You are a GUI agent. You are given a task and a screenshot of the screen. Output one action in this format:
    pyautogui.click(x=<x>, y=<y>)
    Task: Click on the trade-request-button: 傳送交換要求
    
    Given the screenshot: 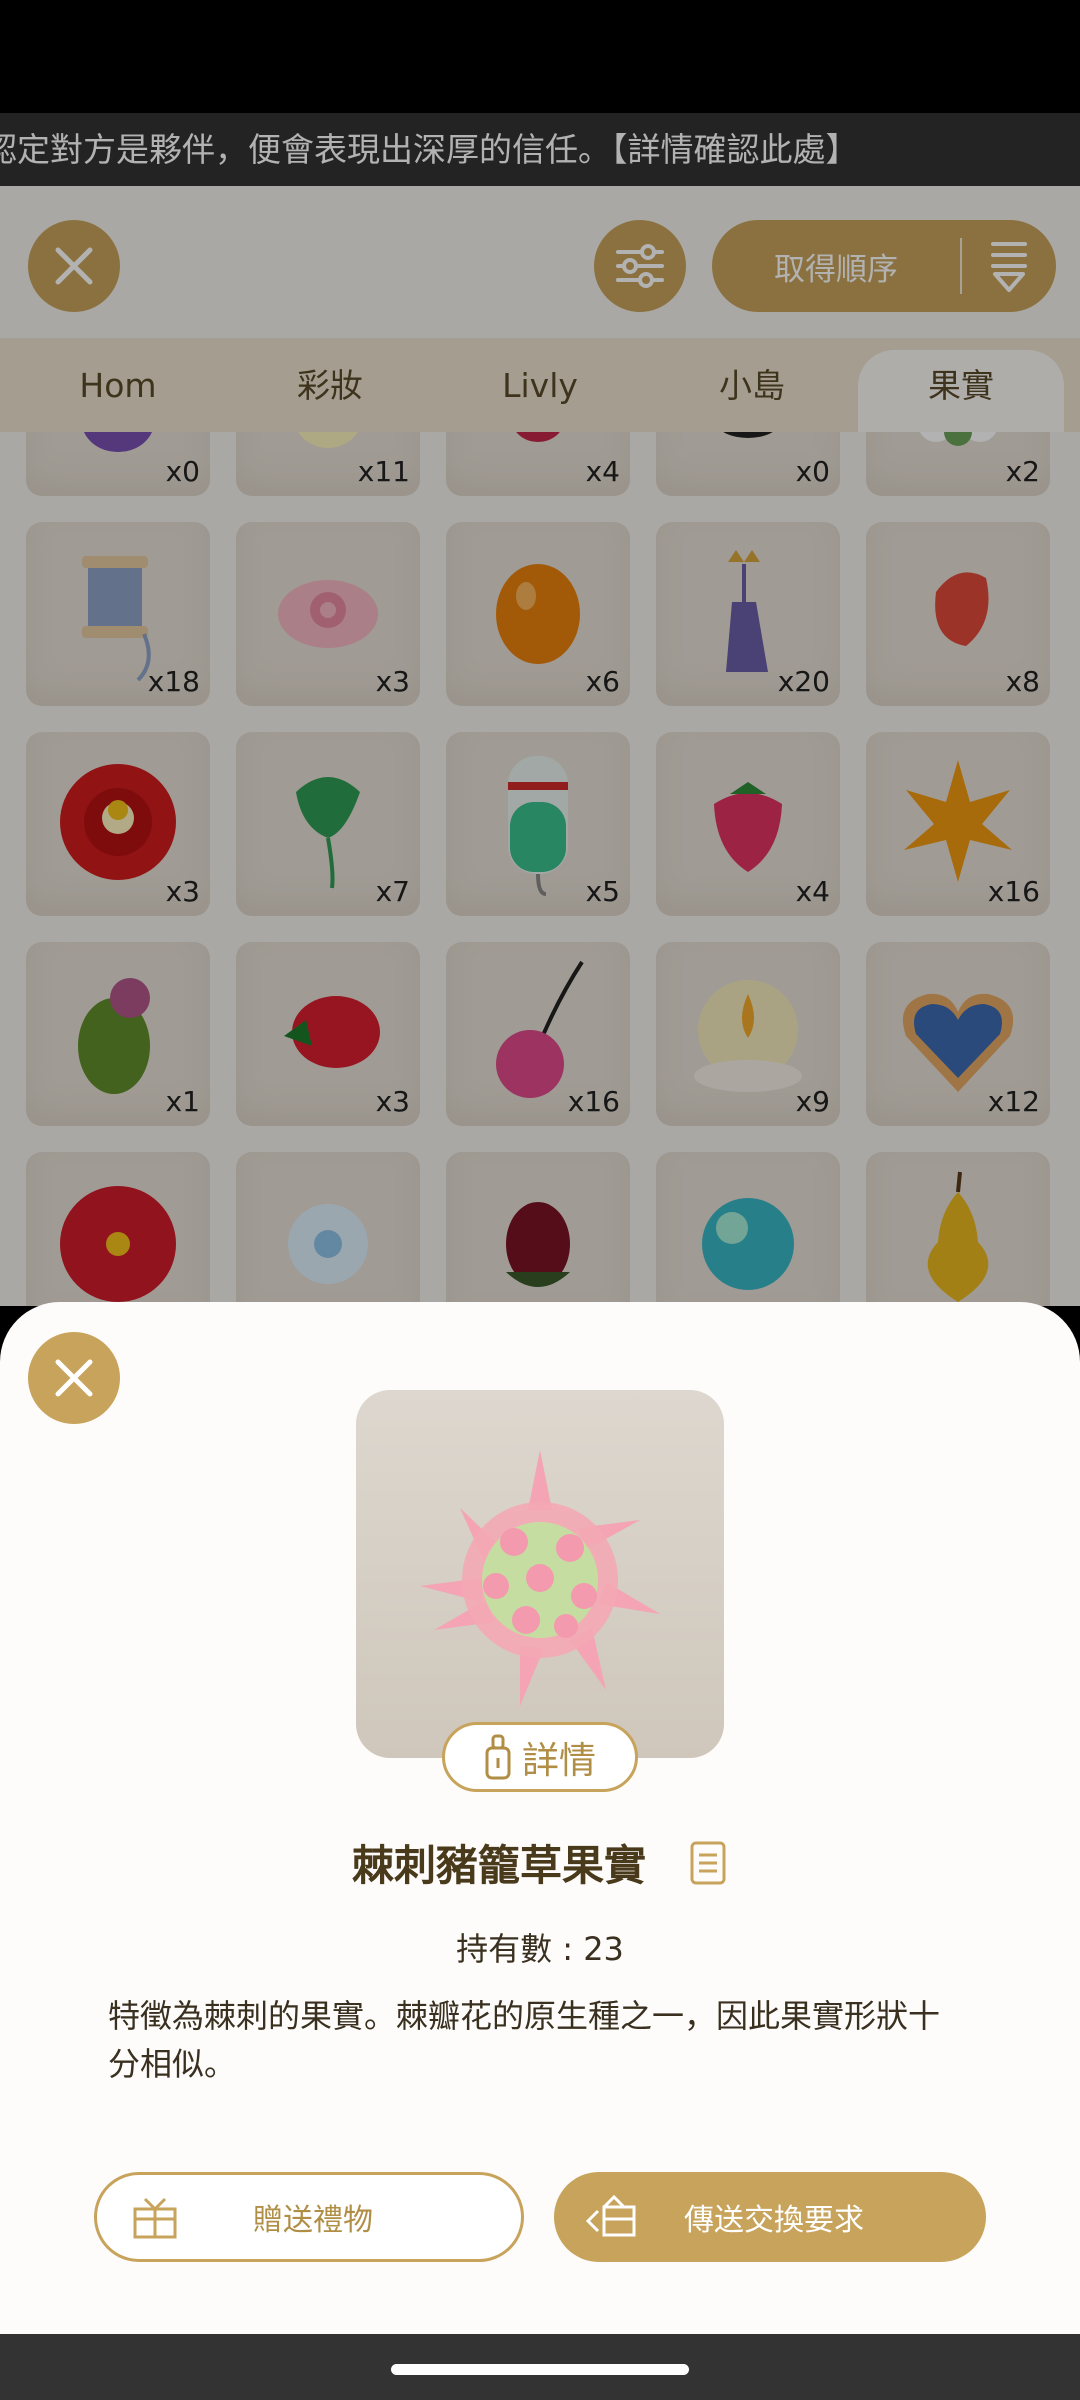 What is the action you would take?
    pyautogui.click(x=770, y=2217)
    